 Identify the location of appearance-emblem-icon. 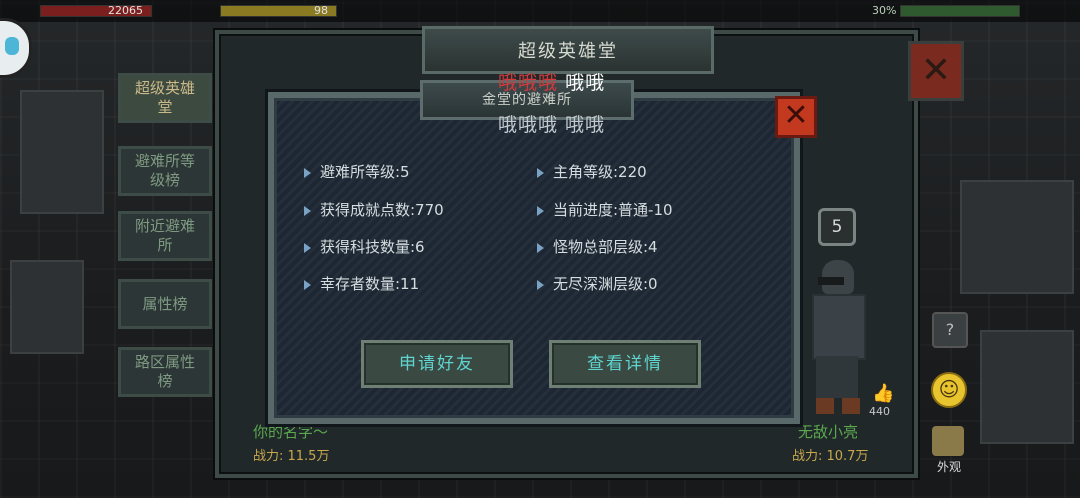
(948, 441).